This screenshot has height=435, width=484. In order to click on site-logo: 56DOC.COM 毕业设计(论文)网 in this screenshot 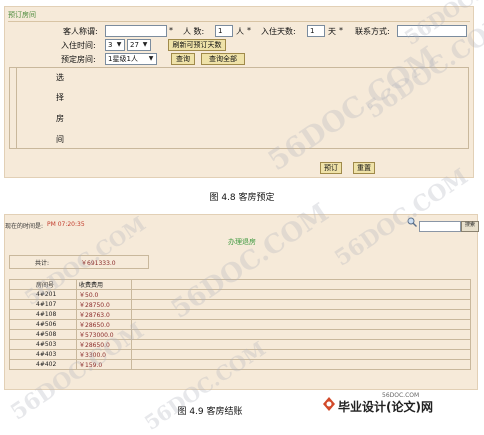, I will do `click(402, 403)`.